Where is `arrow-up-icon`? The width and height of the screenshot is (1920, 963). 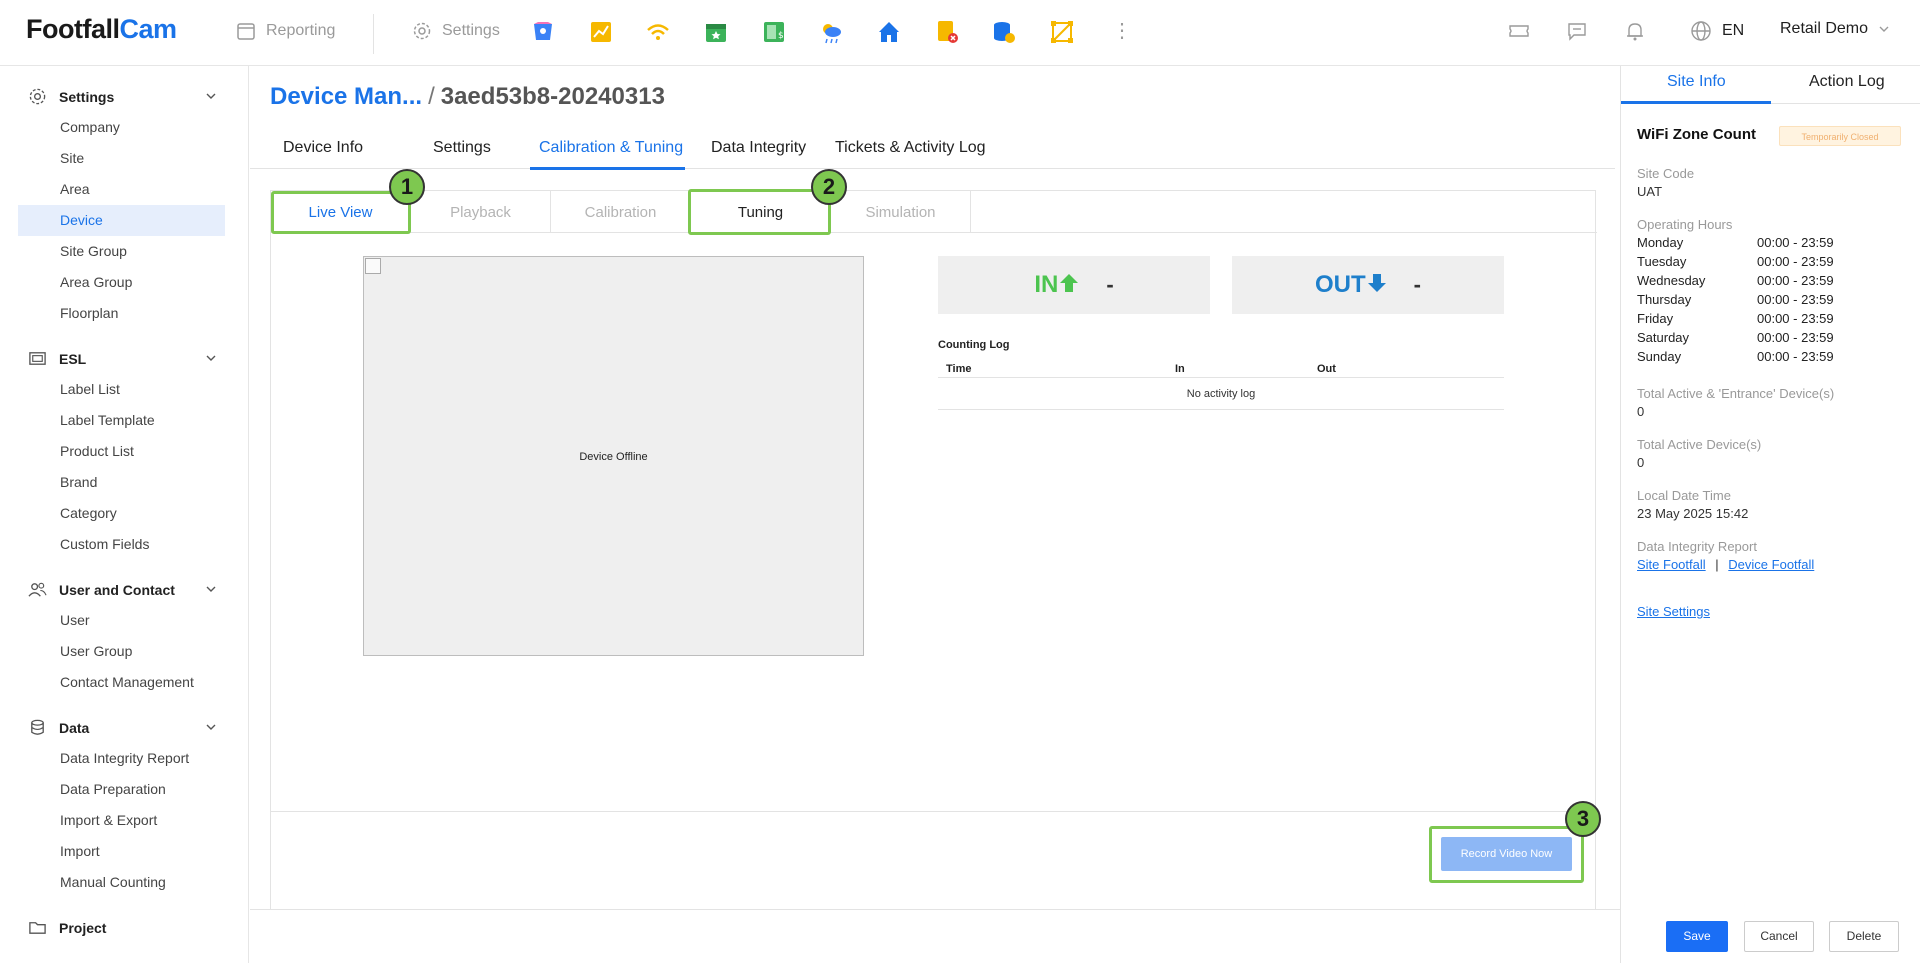 arrow-up-icon is located at coordinates (1069, 283).